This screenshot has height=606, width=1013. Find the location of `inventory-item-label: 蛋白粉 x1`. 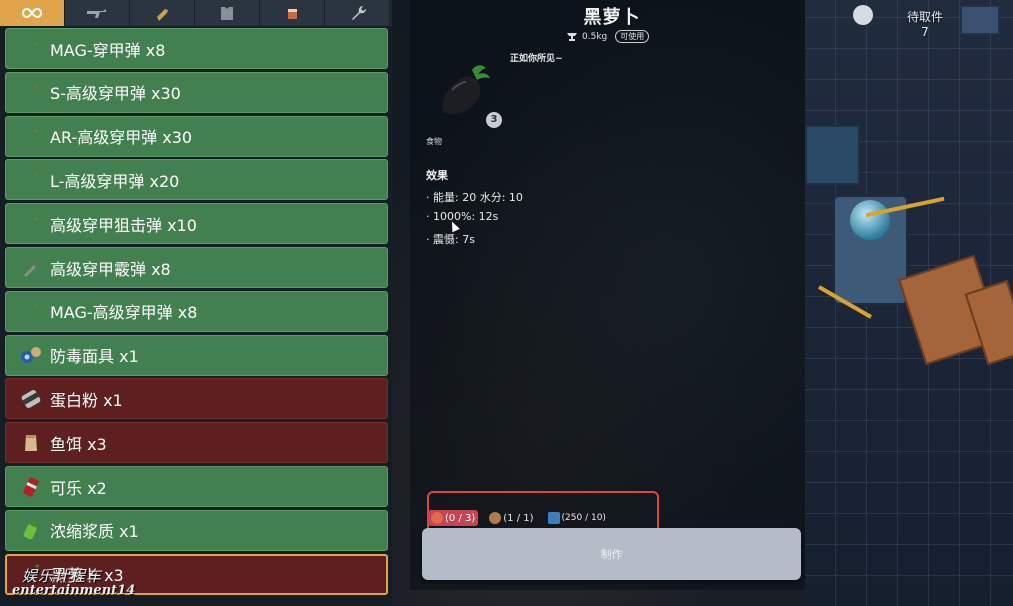

inventory-item-label: 蛋白粉 x1 is located at coordinates (86, 400).